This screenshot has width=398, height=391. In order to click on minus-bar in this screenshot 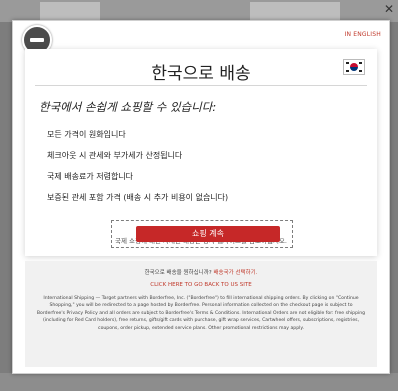, I will do `click(37, 40)`.